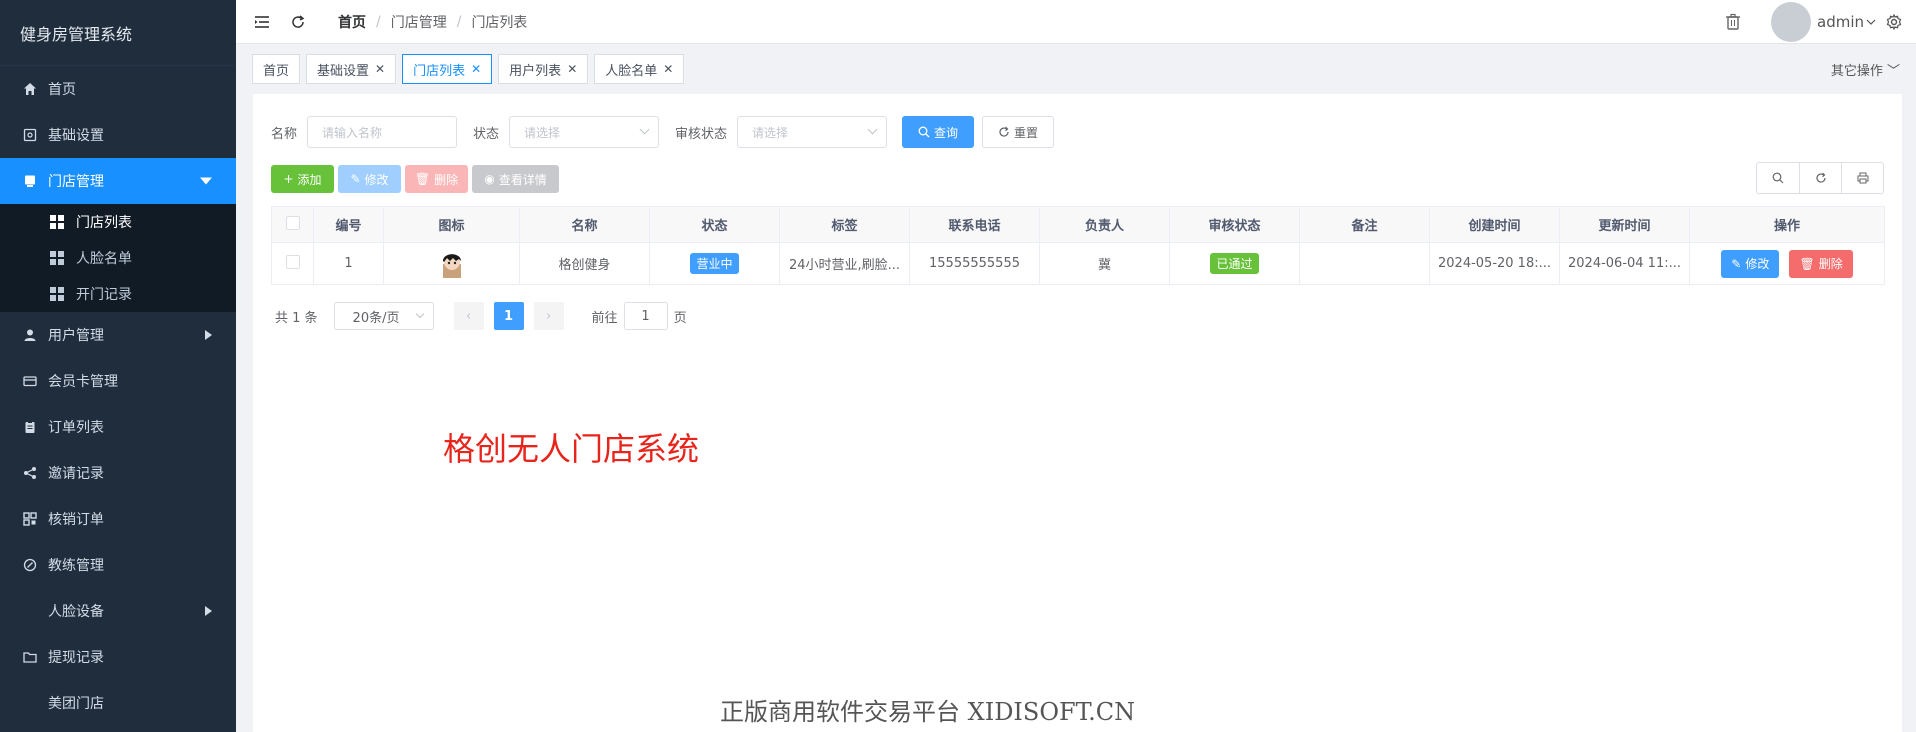 The width and height of the screenshot is (1916, 732). I want to click on name-input: 请输入名称, so click(382, 132).